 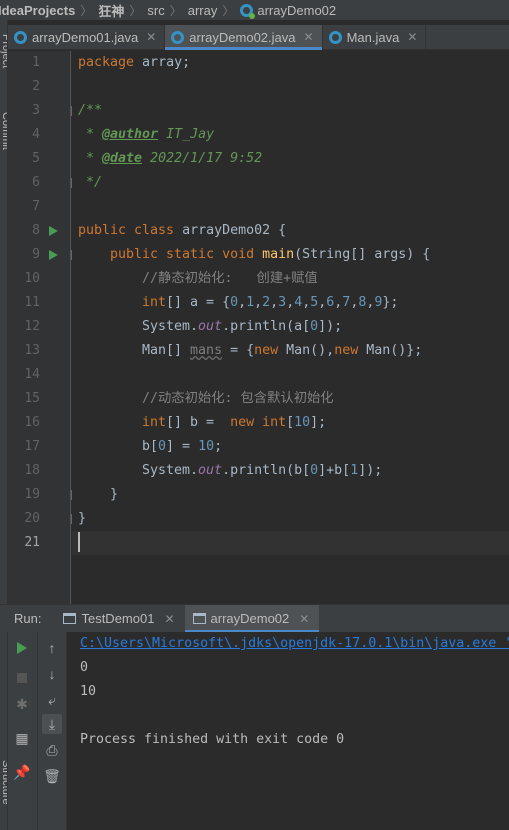 I want to click on code-line: b[0] = 10;, so click(x=290, y=447).